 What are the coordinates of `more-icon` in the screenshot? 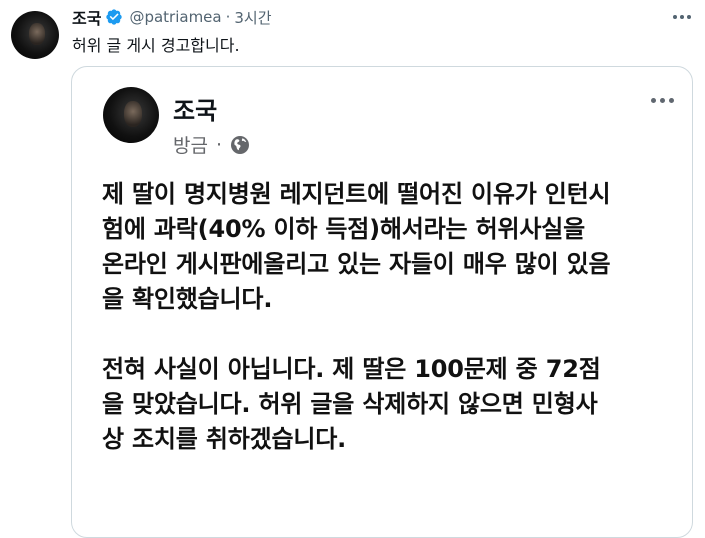 It's located at (682, 17).